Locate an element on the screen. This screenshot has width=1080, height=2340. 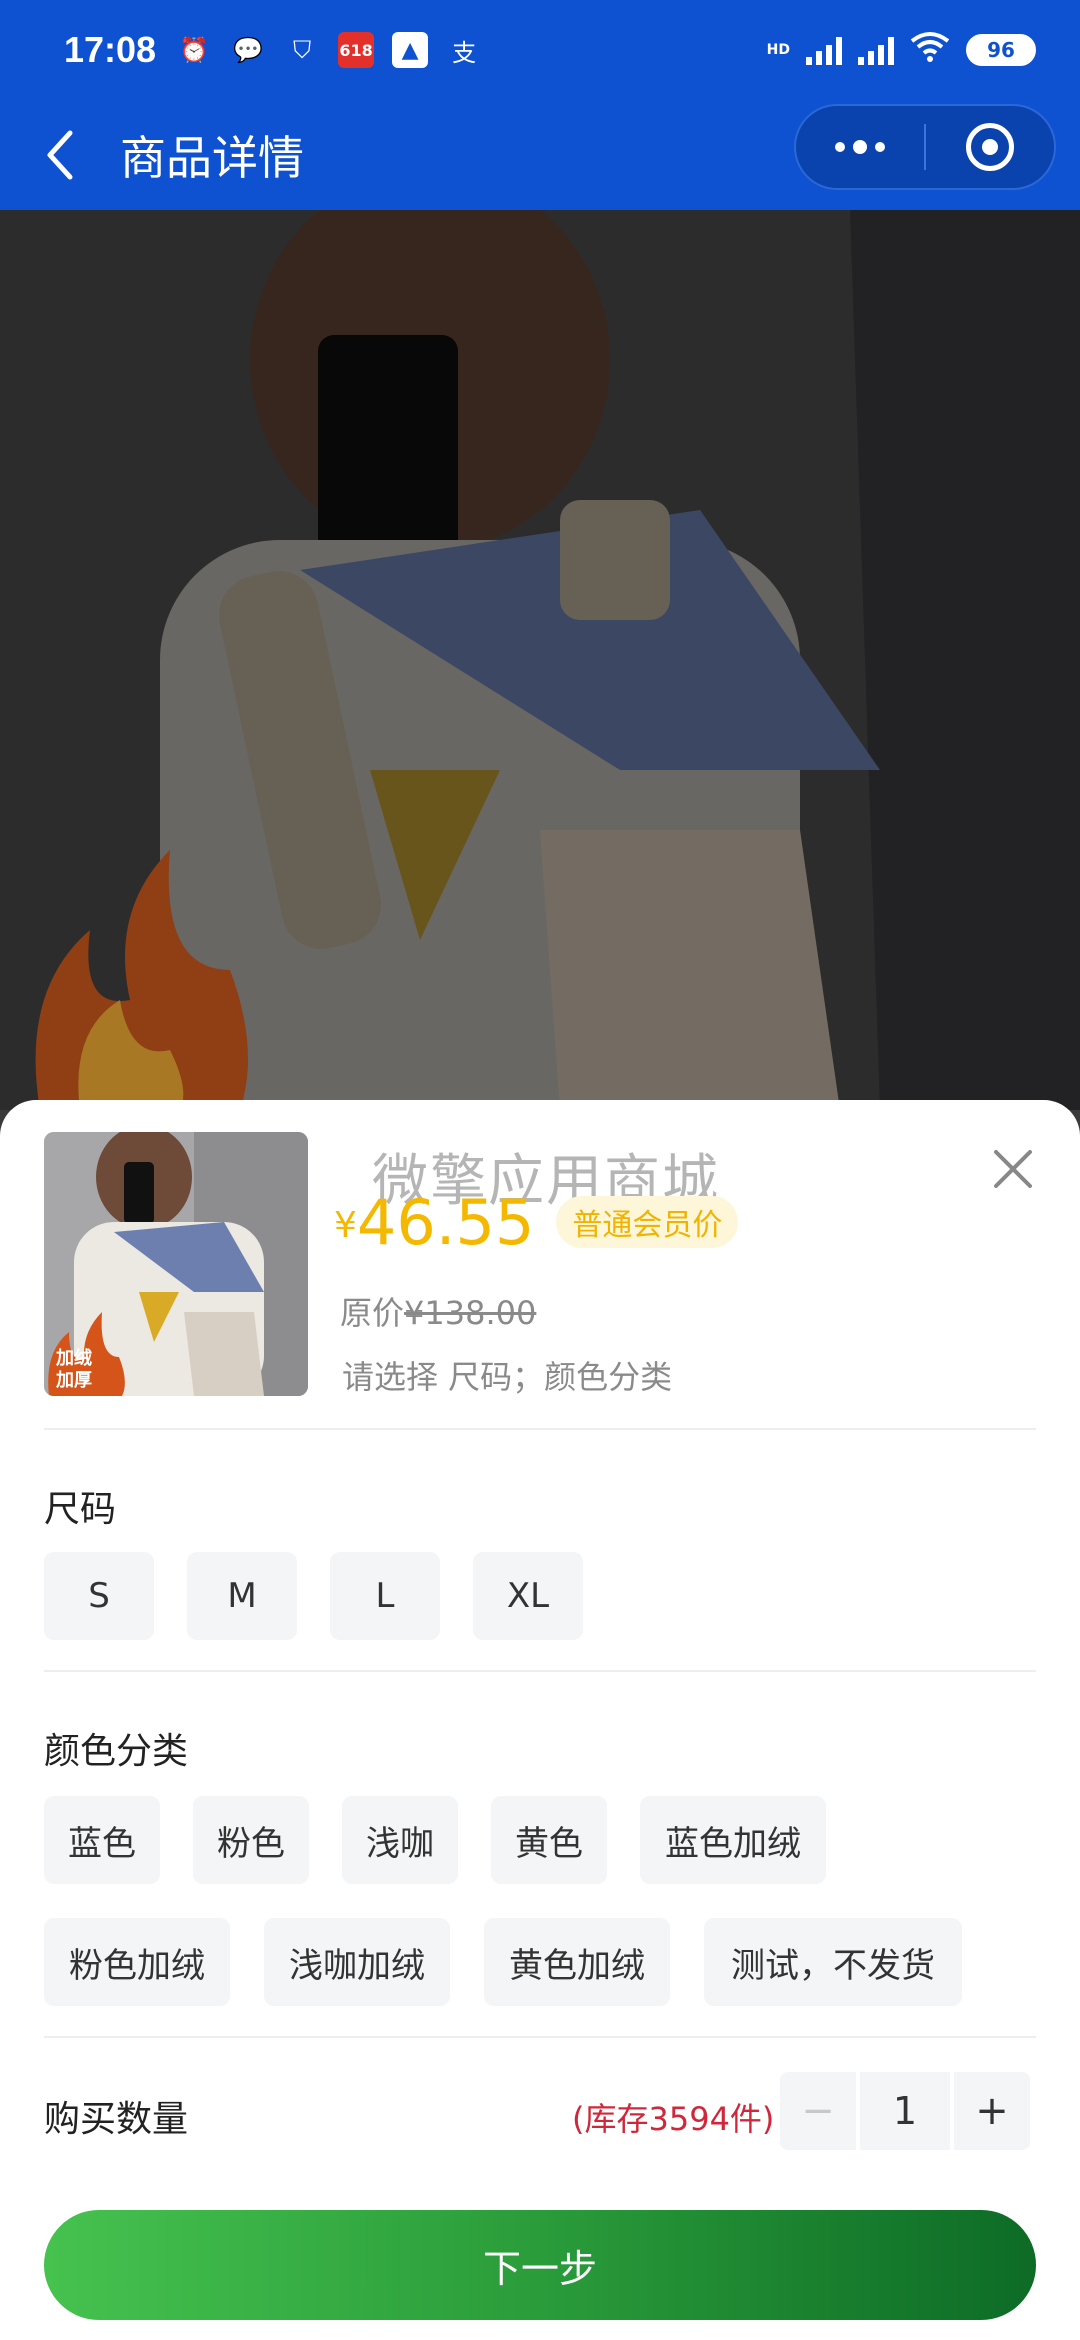
color-option-pink: 粉色 is located at coordinates (251, 1840).